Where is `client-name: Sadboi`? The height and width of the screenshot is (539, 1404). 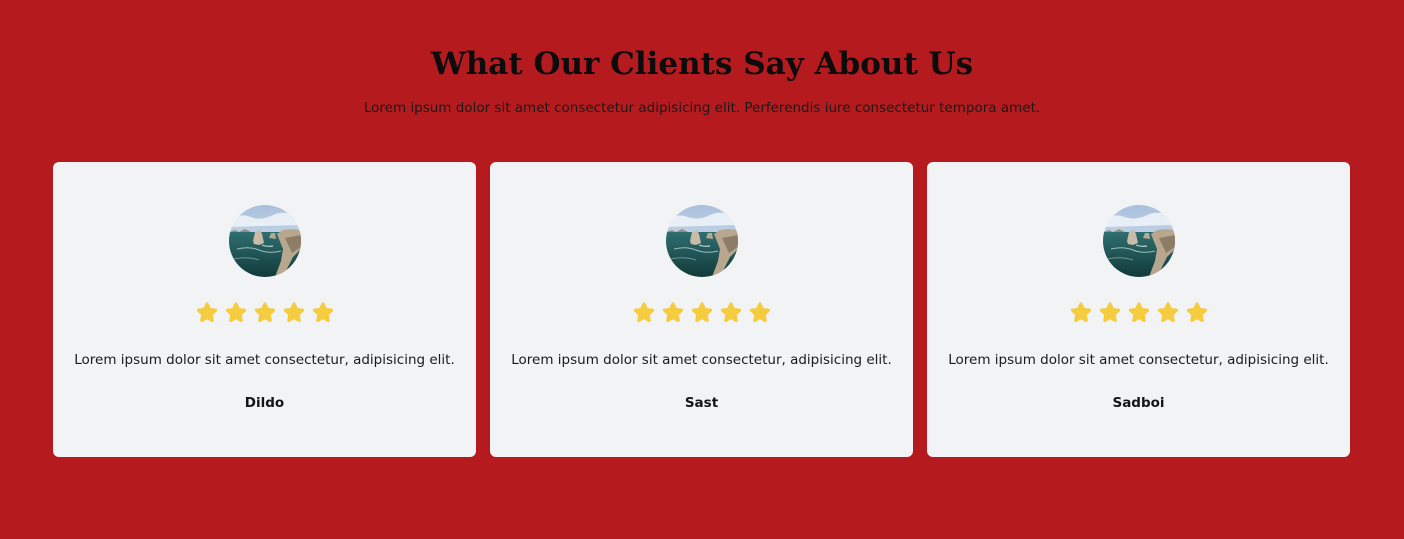
client-name: Sadboi is located at coordinates (1138, 403).